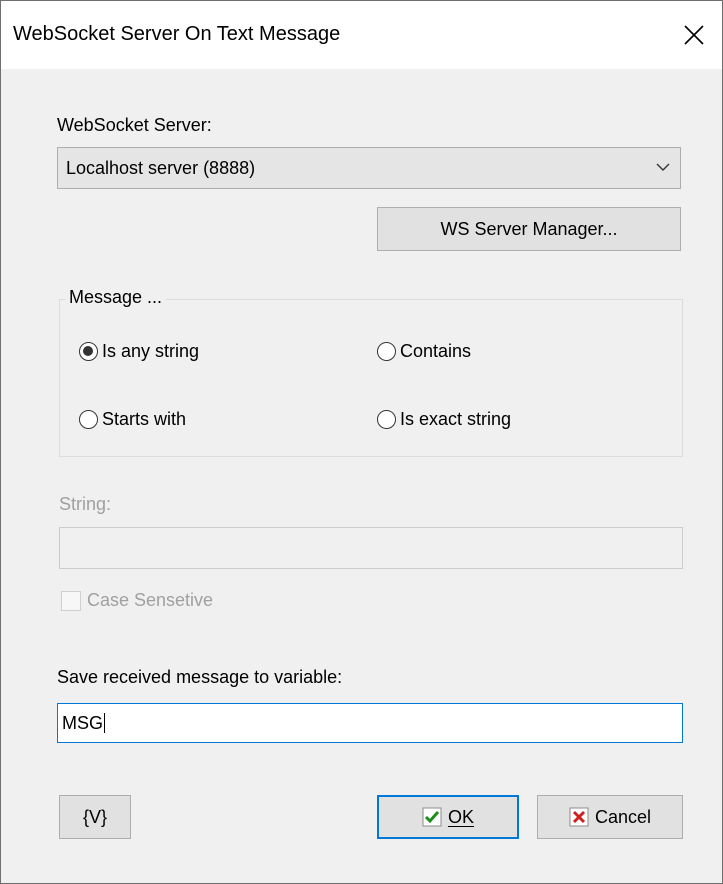  Describe the element at coordinates (579, 817) in the screenshot. I see `x-icon` at that location.